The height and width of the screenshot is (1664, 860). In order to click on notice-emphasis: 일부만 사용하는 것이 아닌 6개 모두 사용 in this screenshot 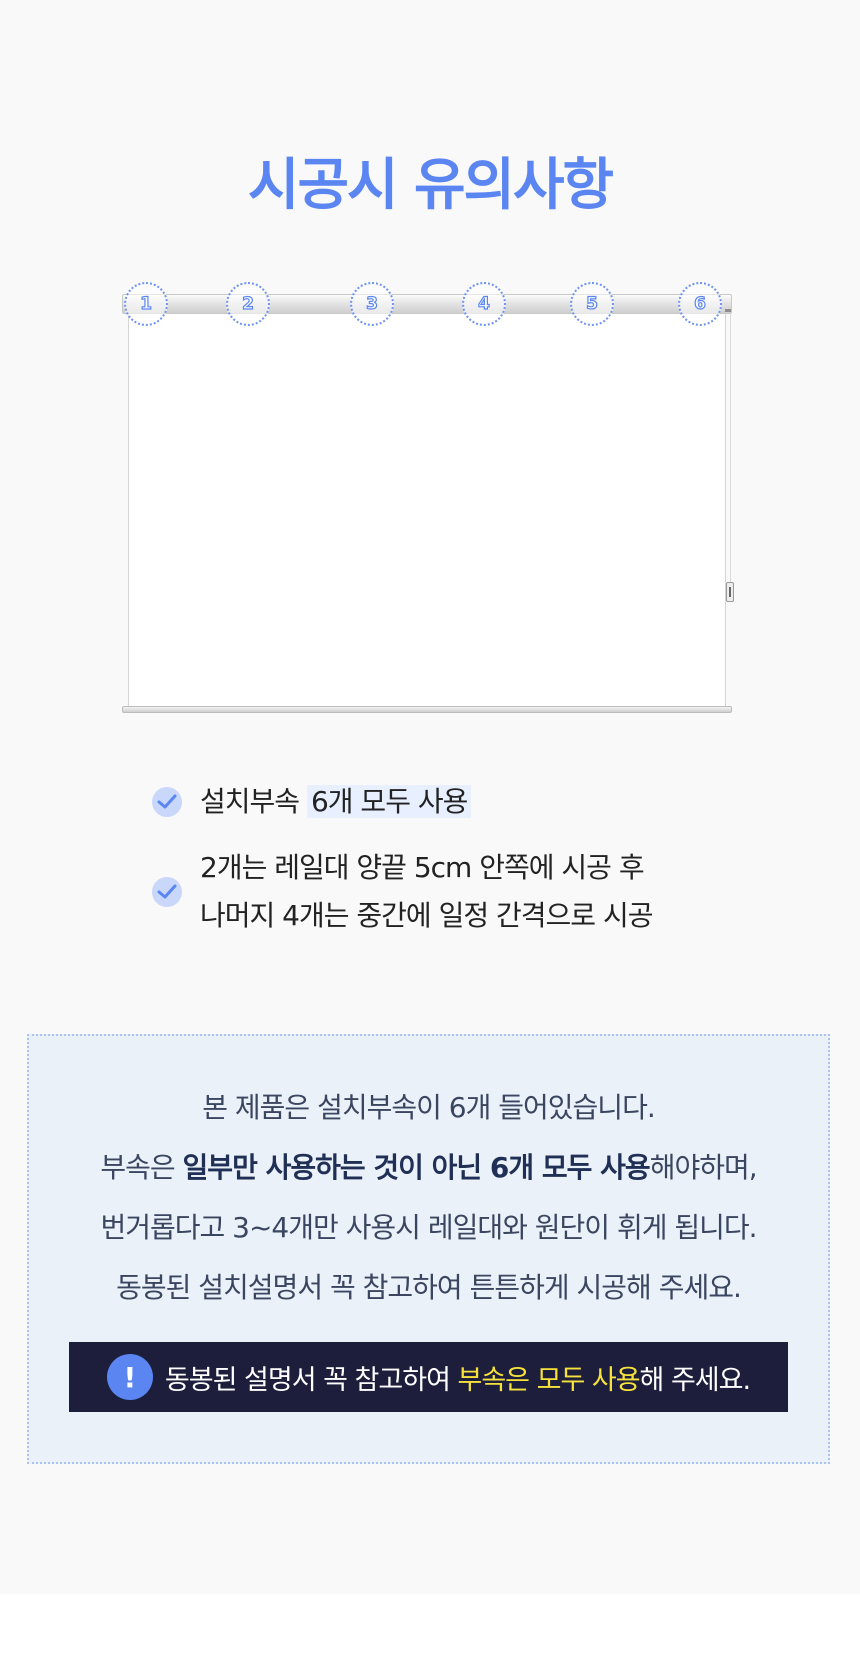, I will do `click(416, 1167)`.